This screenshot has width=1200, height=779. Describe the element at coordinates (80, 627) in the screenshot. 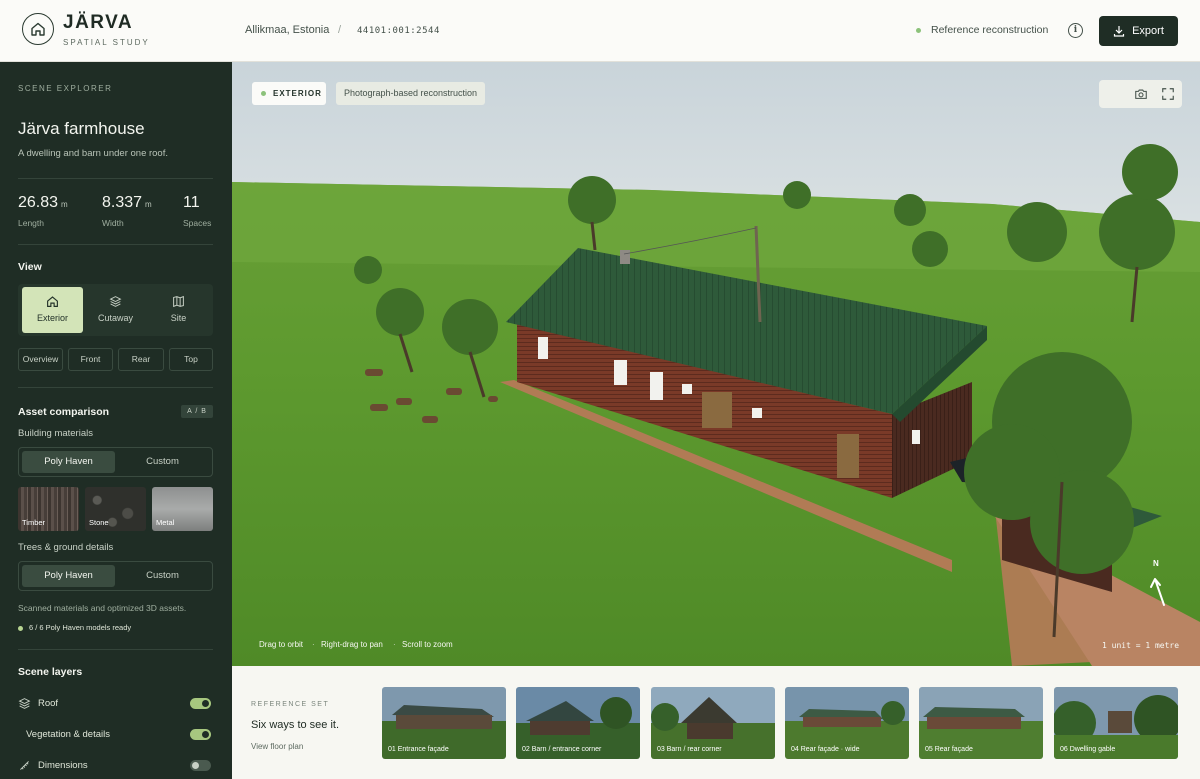

I see `ready-status: 6 / 6 Poly Haven models ready` at that location.